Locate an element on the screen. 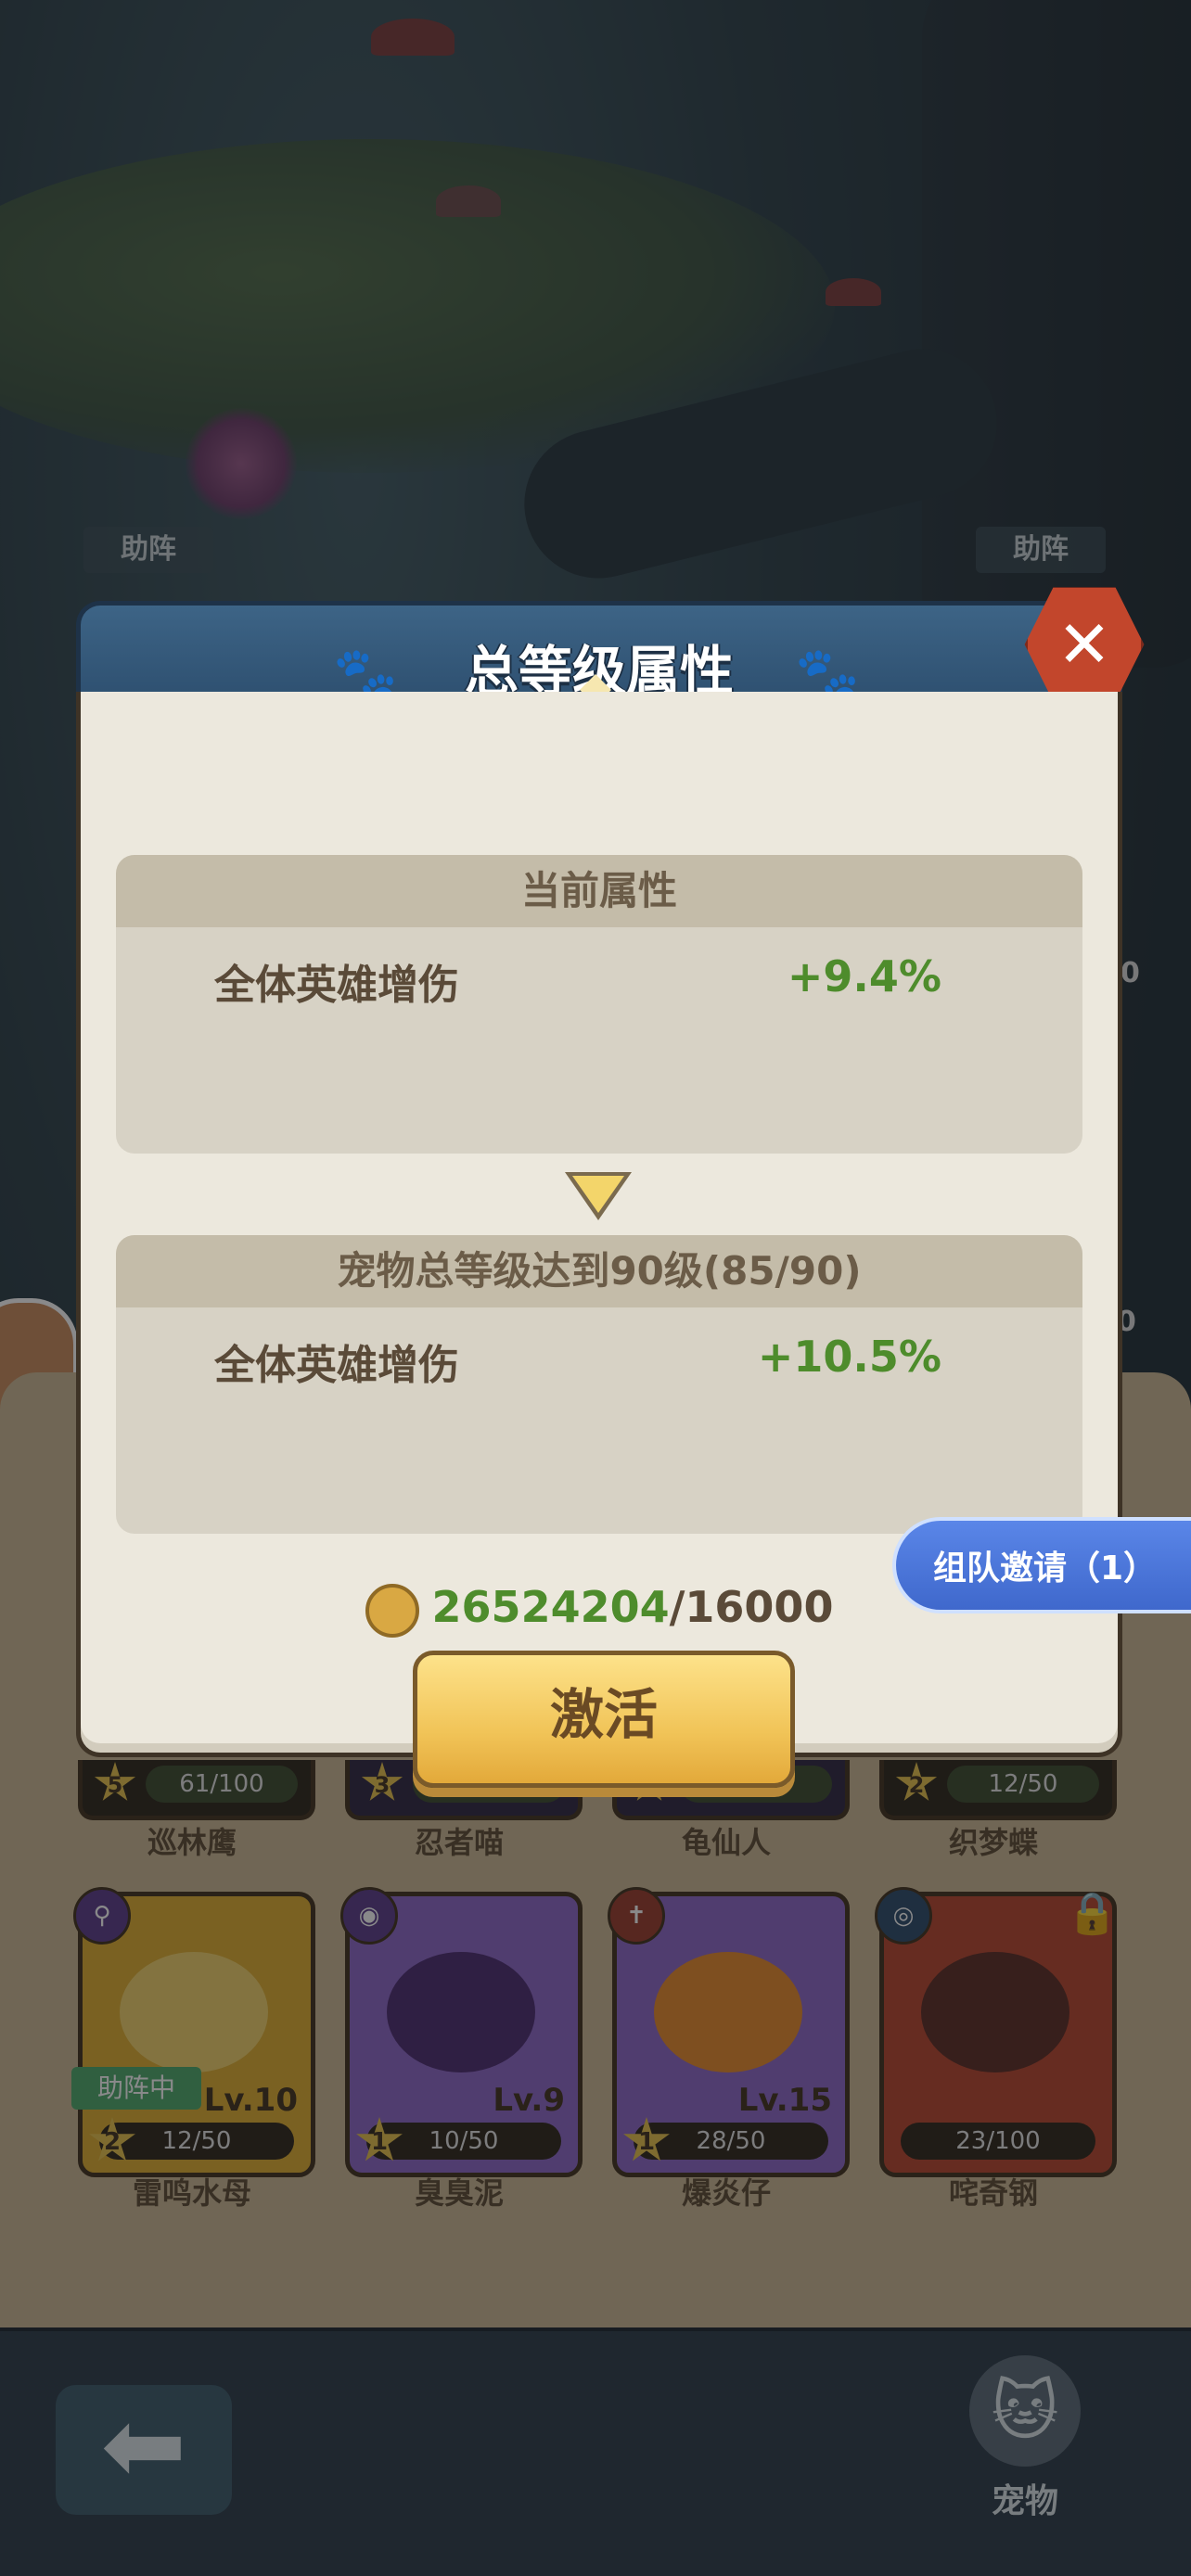  current-attributes-caption: 当前属性 is located at coordinates (599, 891).